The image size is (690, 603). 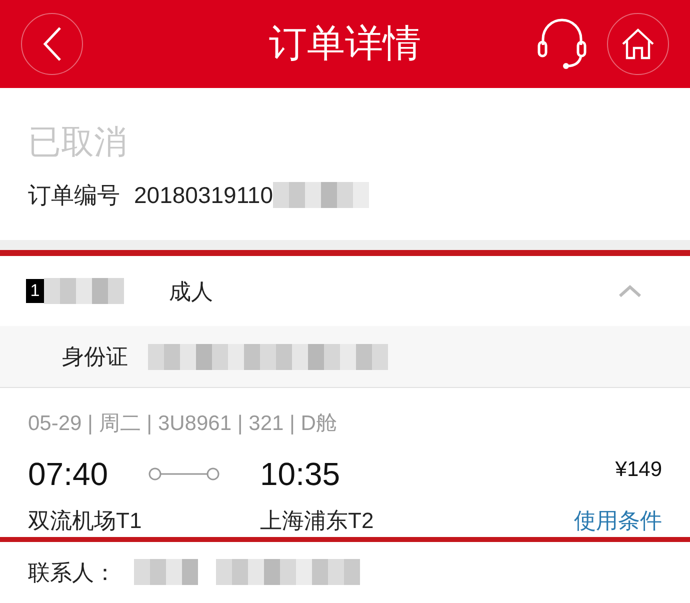 What do you see at coordinates (191, 292) in the screenshot?
I see `passenger-type: 成人` at bounding box center [191, 292].